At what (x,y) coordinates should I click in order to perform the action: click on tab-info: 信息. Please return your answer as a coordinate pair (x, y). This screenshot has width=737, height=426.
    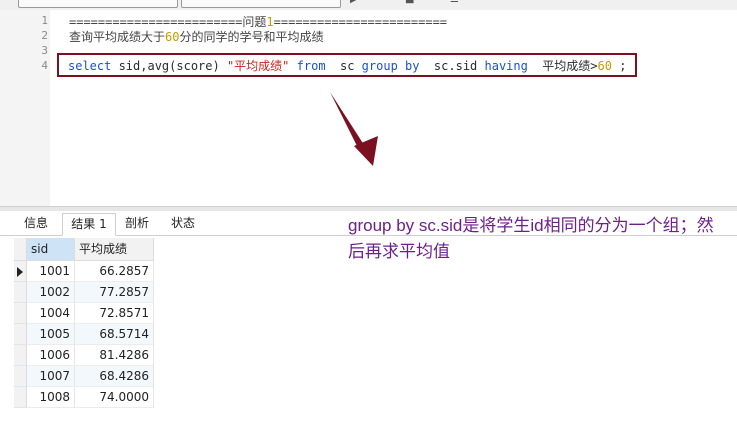
    Looking at the image, I should click on (36, 223).